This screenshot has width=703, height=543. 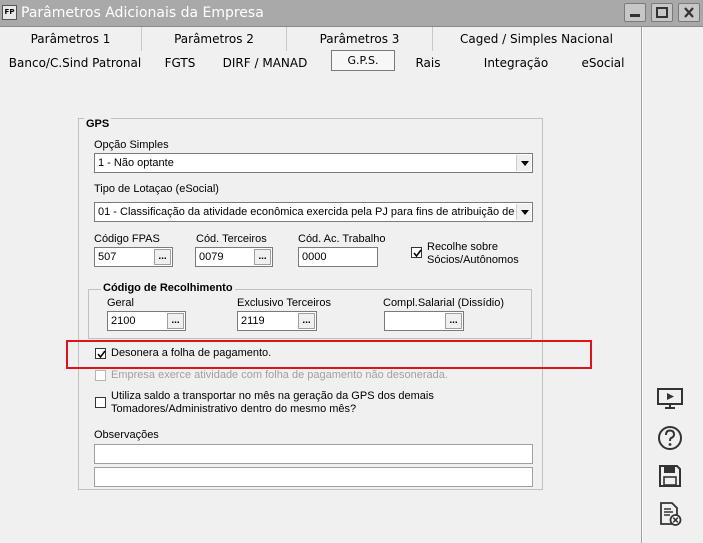 What do you see at coordinates (635, 12) in the screenshot?
I see `minimize-button` at bounding box center [635, 12].